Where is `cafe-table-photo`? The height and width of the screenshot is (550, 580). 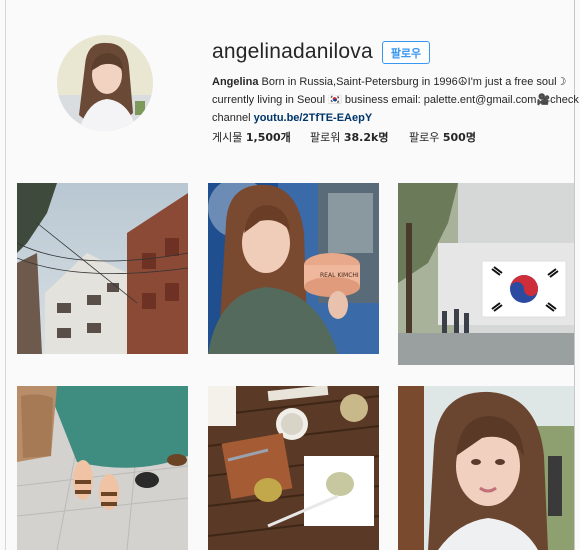 cafe-table-photo is located at coordinates (293, 468).